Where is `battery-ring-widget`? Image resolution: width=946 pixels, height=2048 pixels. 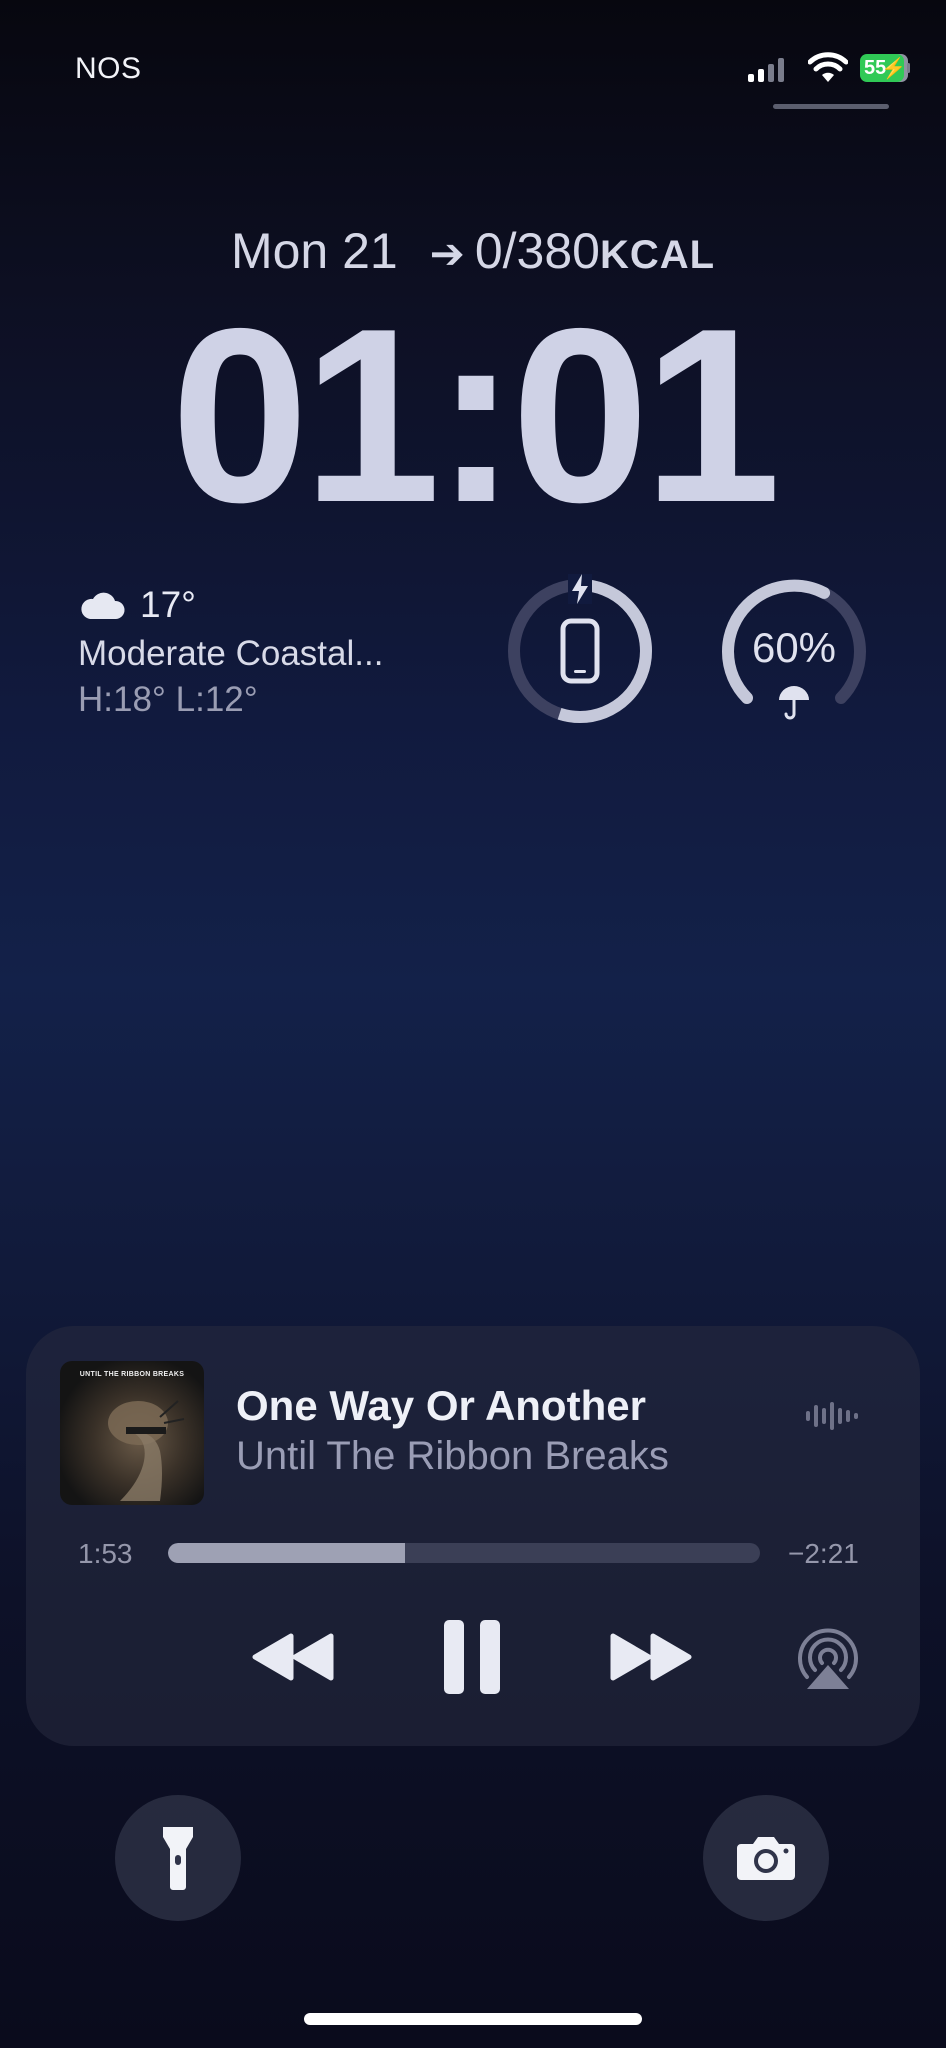 battery-ring-widget is located at coordinates (580, 650).